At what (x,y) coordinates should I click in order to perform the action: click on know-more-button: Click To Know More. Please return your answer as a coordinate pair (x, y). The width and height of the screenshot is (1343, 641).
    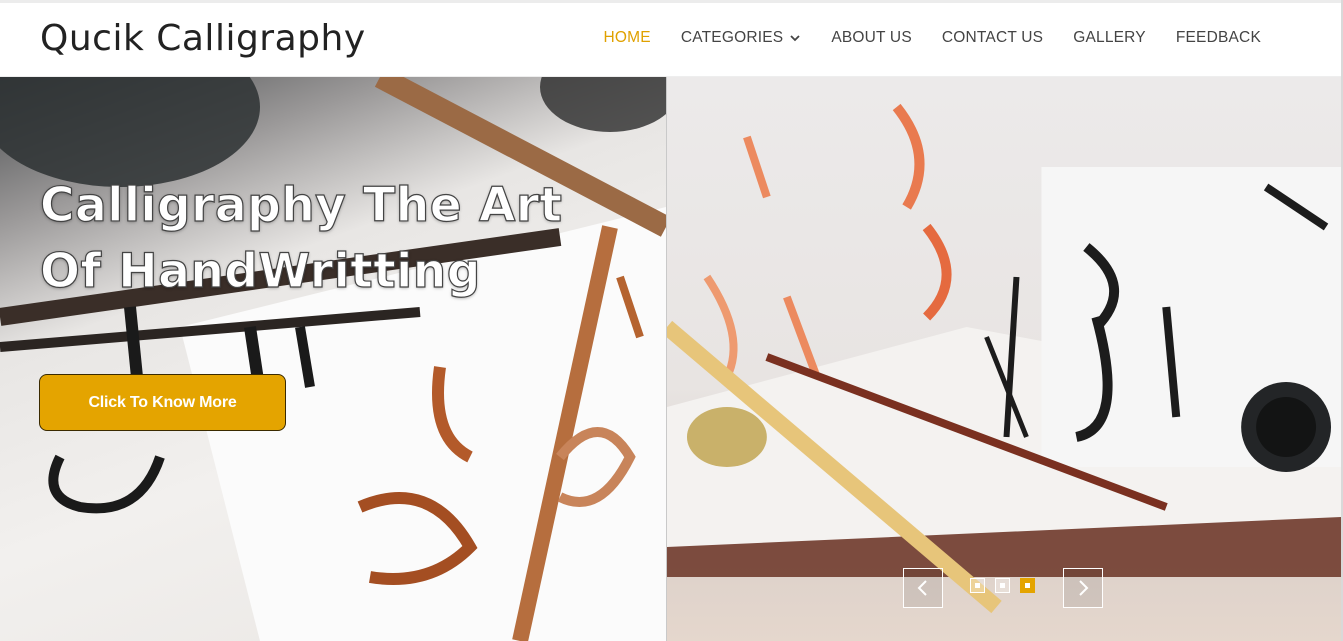
    Looking at the image, I should click on (162, 402).